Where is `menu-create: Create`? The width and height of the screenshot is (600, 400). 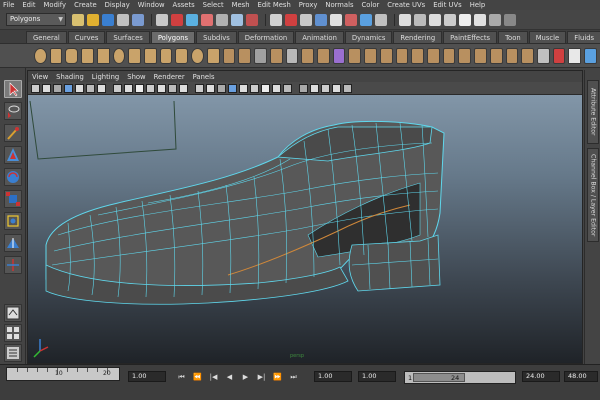 menu-create: Create is located at coordinates (85, 5).